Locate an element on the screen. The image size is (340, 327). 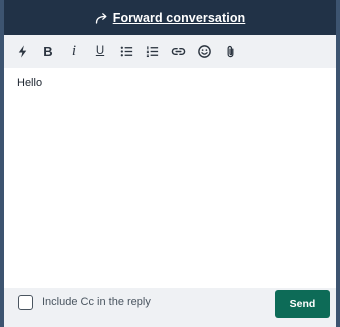
bullet-list-button is located at coordinates (126, 52).